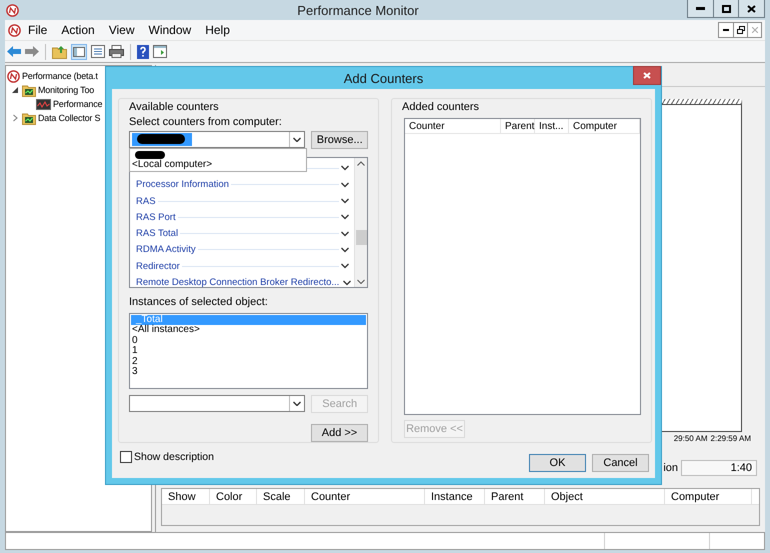 The width and height of the screenshot is (770, 553). I want to click on time-label: 29:50 AM, so click(691, 439).